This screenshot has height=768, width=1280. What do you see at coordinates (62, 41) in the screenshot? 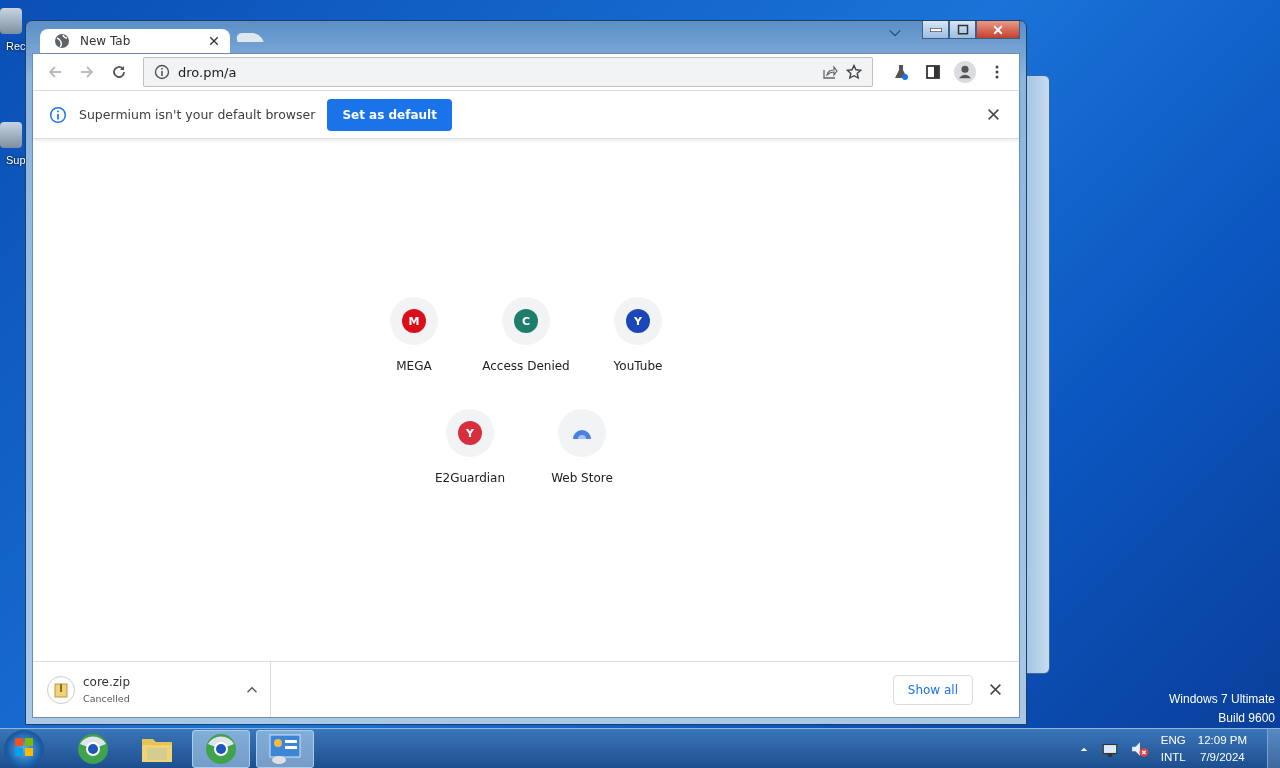
I see `globe-icon` at bounding box center [62, 41].